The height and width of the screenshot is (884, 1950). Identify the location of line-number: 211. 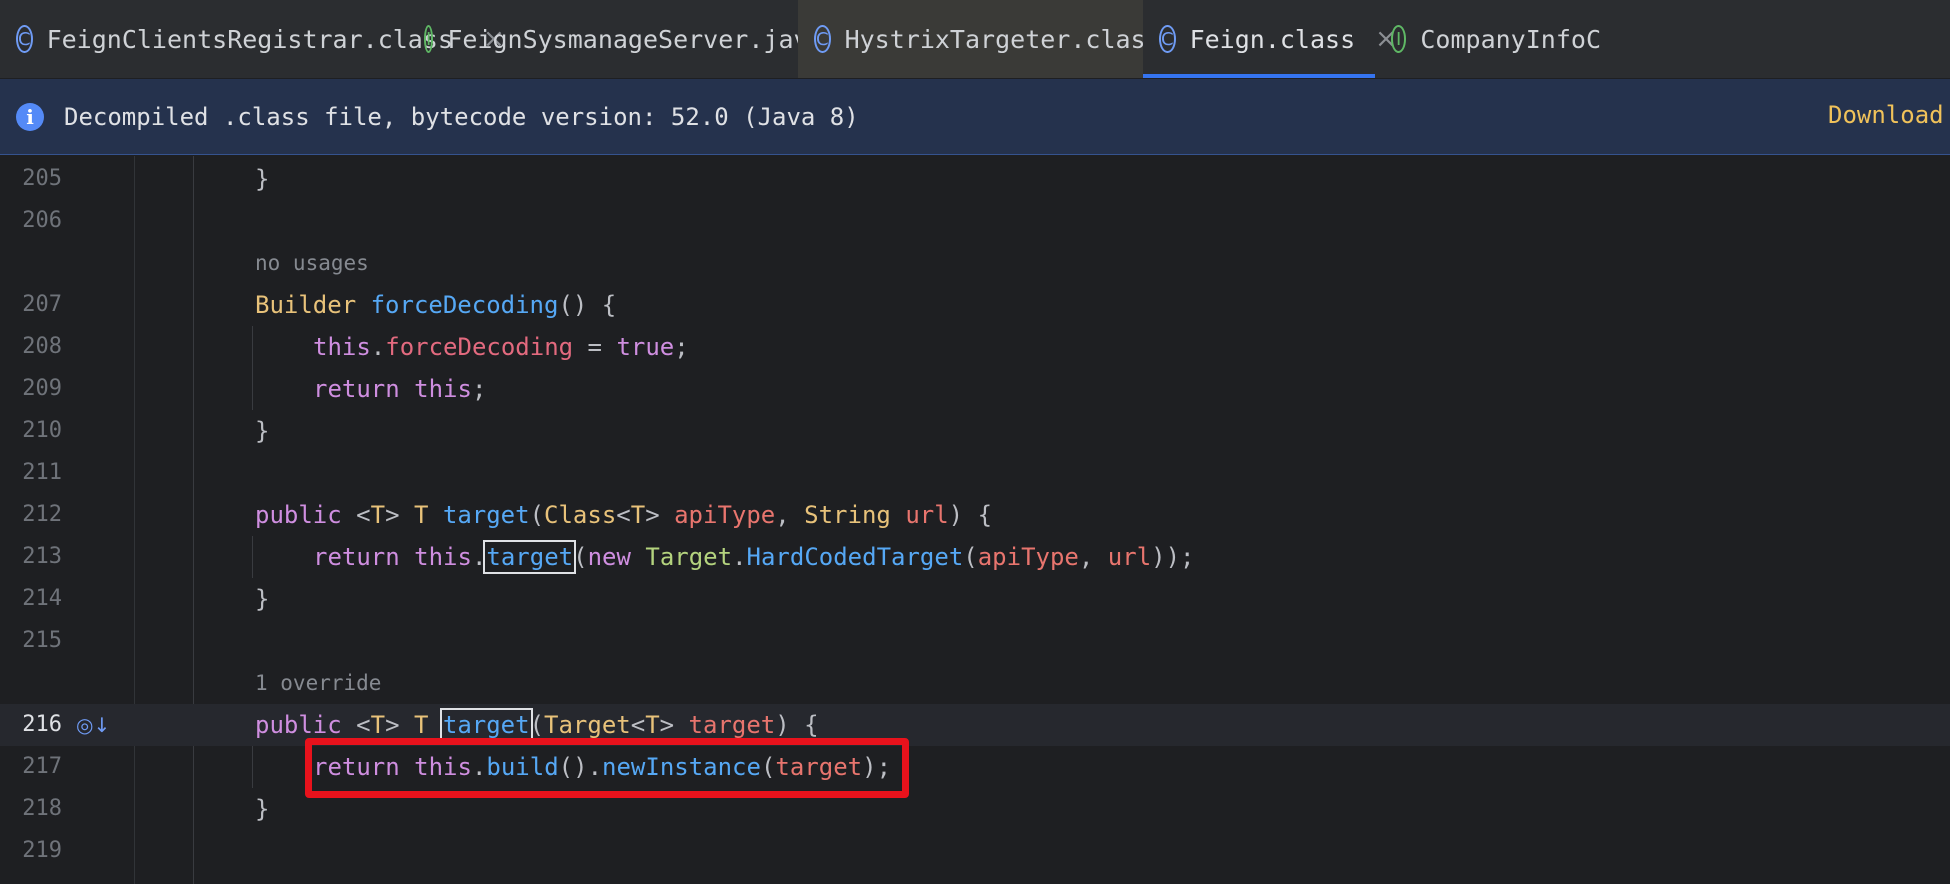
(42, 472).